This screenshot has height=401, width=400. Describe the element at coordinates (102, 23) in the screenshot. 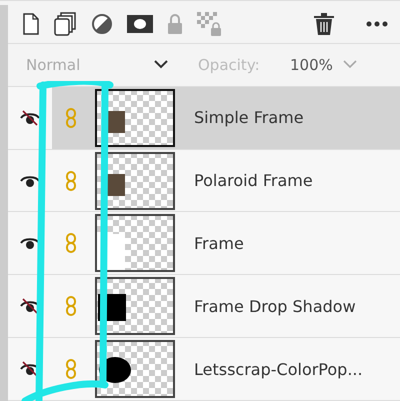

I see `adjustment-layer-icon` at that location.